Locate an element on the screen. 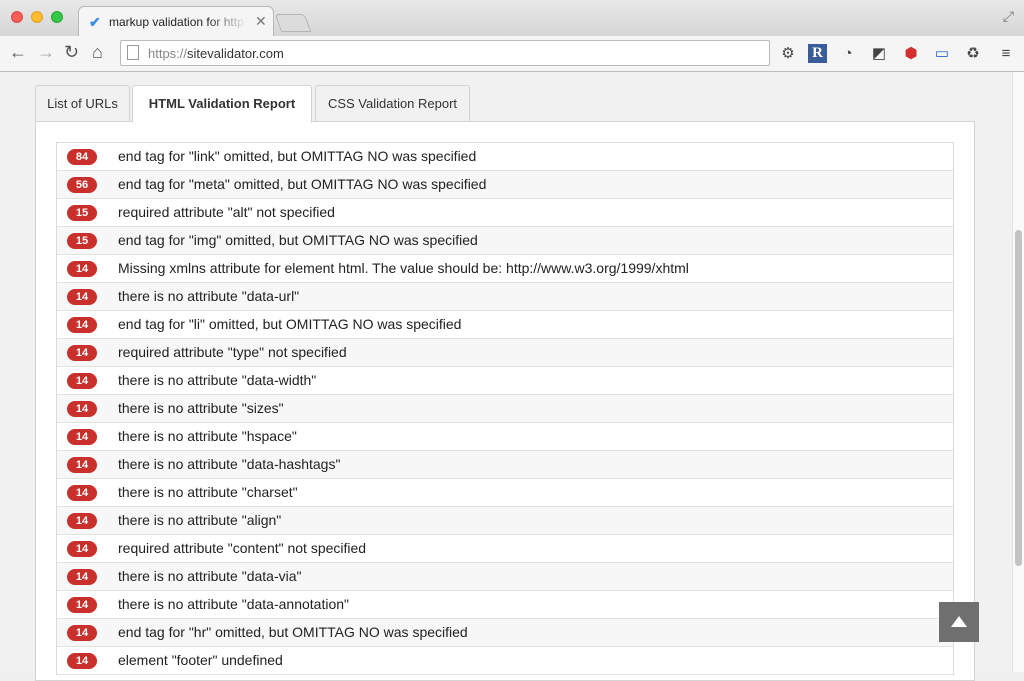 This screenshot has width=1024, height=681. recycle-icon: ♻ is located at coordinates (973, 54).